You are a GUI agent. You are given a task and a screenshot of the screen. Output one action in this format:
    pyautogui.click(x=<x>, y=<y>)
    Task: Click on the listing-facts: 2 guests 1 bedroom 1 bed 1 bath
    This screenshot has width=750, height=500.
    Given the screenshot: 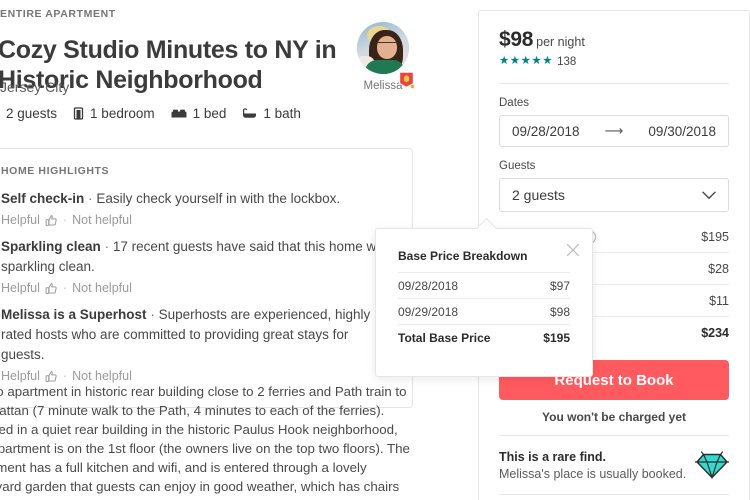 What is the action you would take?
    pyautogui.click(x=150, y=113)
    